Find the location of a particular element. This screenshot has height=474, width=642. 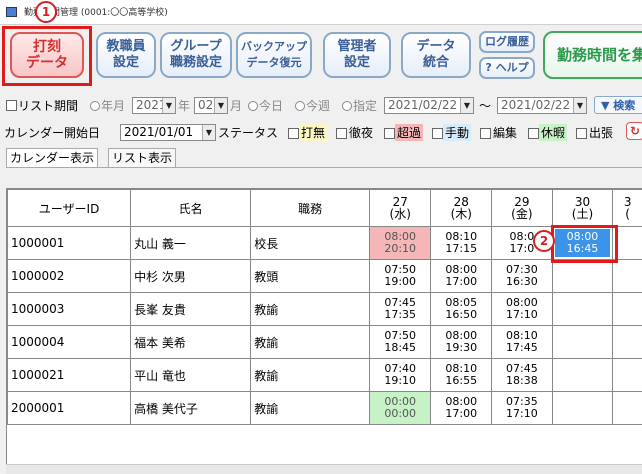

time-cell: 07:3016:30 is located at coordinates (522, 276).